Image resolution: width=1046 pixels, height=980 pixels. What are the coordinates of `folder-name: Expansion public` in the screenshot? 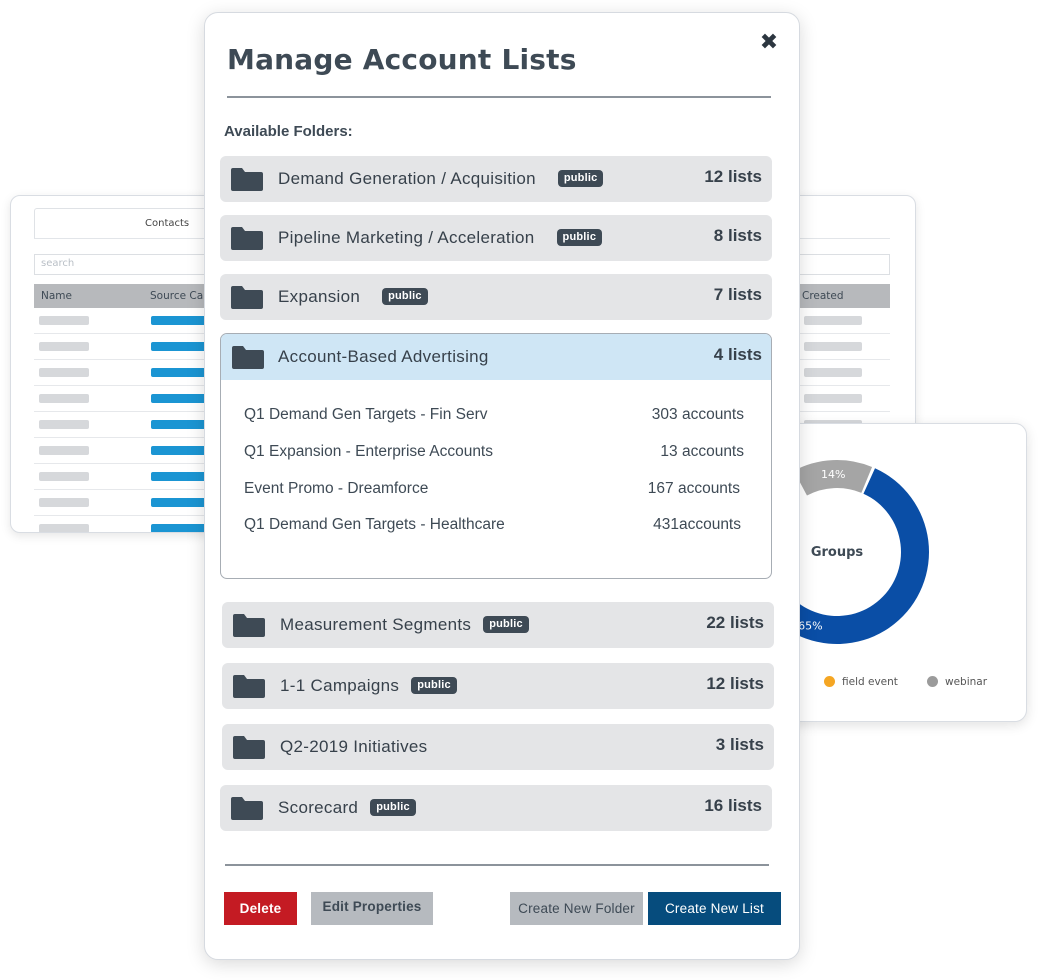 It's located at (353, 297).